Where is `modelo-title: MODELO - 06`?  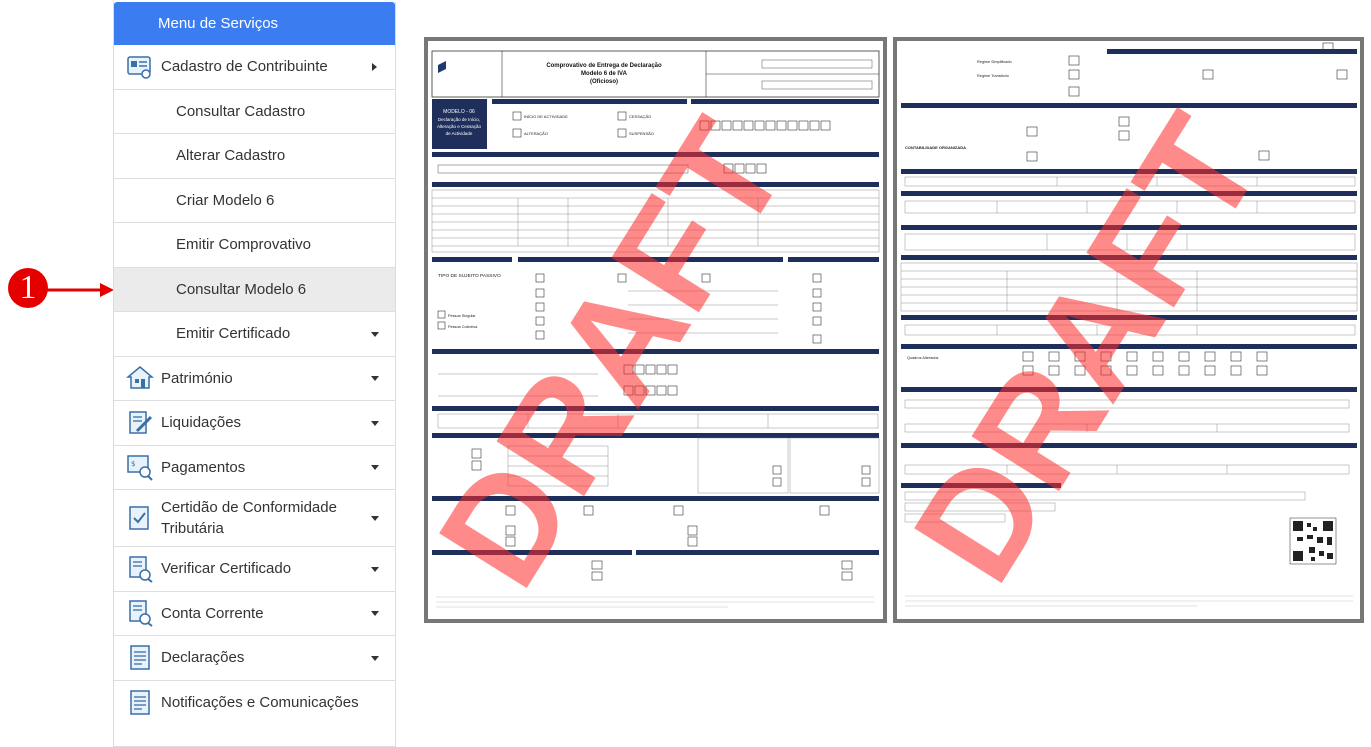
modelo-title: MODELO - 06 is located at coordinates (459, 112).